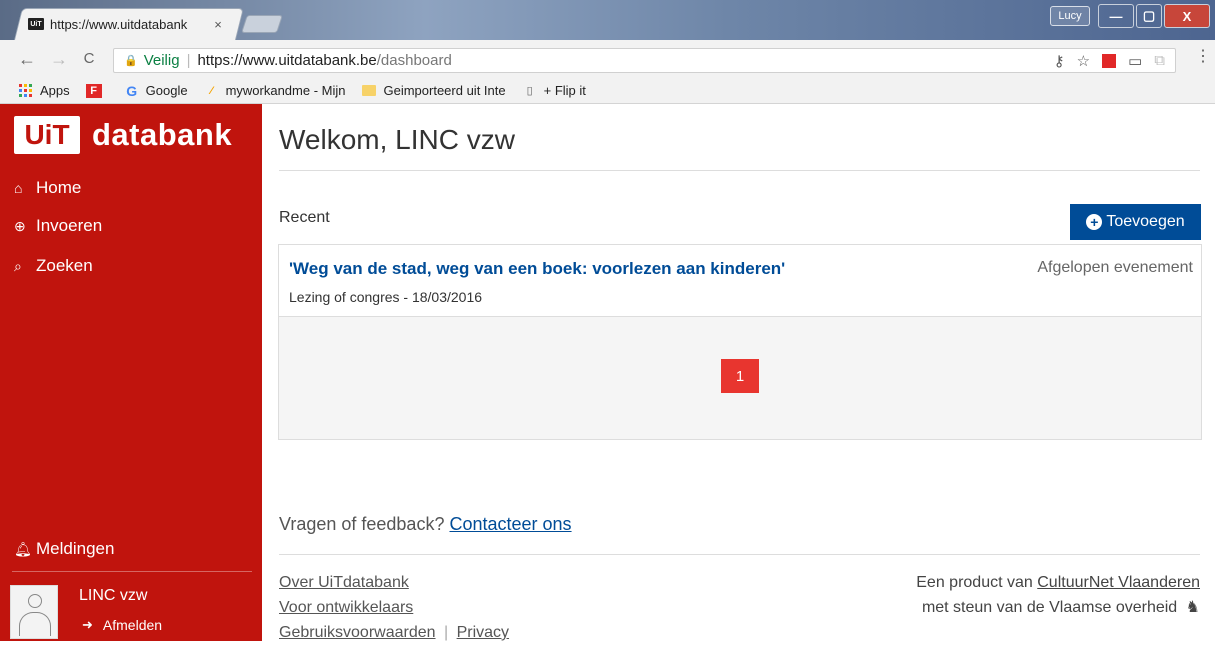  Describe the element at coordinates (35, 601) in the screenshot. I see `avatar-head` at that location.